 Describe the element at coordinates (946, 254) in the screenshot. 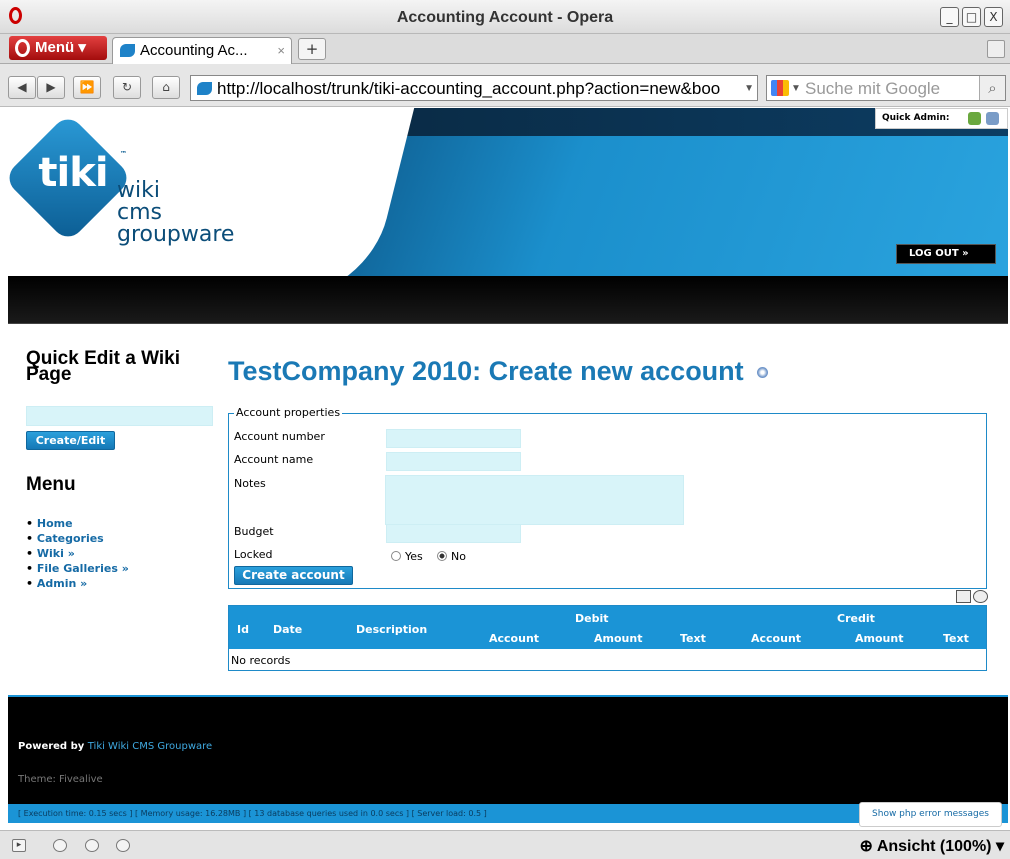

I see `logout-button: LOG OUT »` at that location.